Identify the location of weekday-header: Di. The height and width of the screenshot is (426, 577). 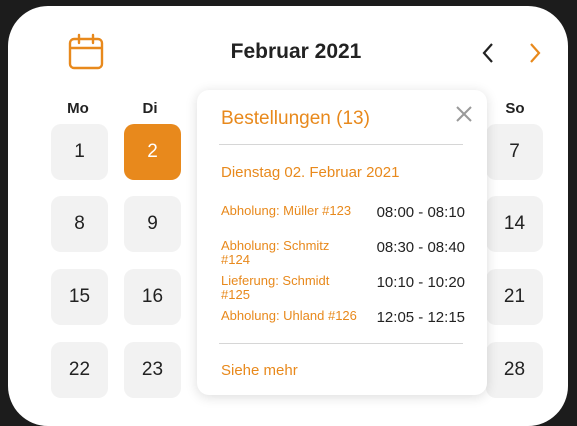
(150, 108).